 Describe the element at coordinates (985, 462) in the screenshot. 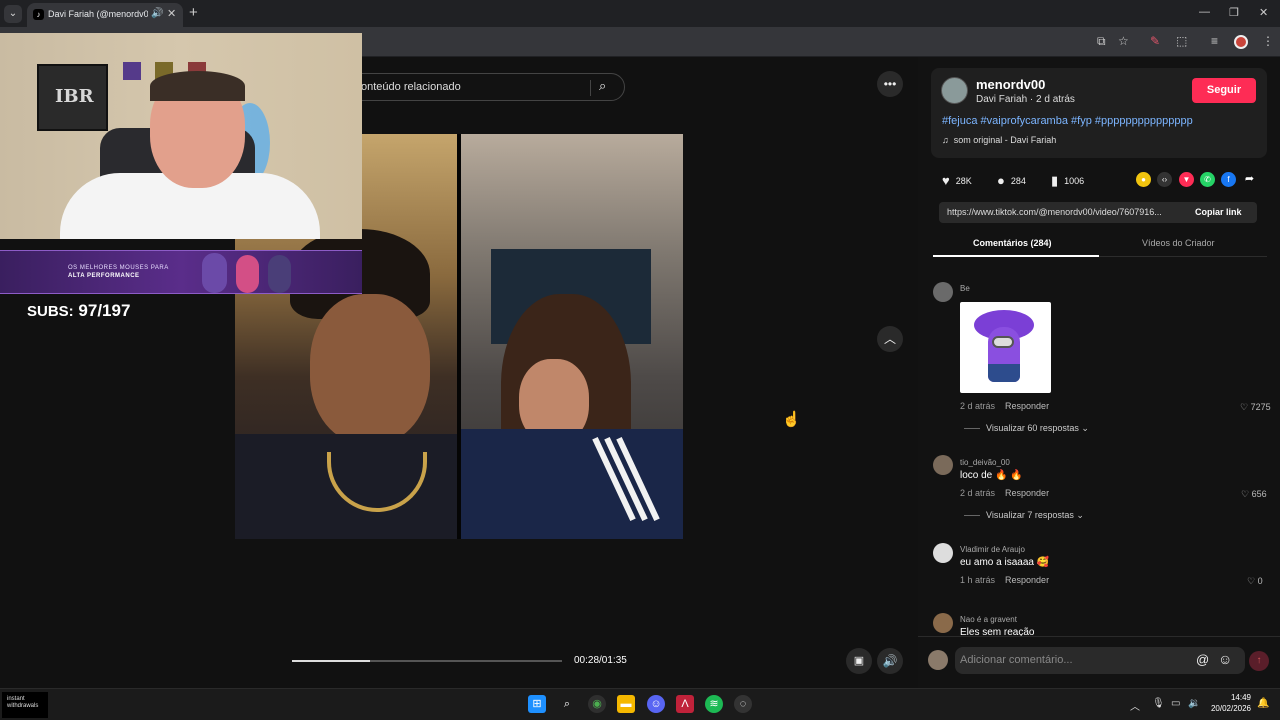

I see `comment-username: tio_deivão_00` at that location.